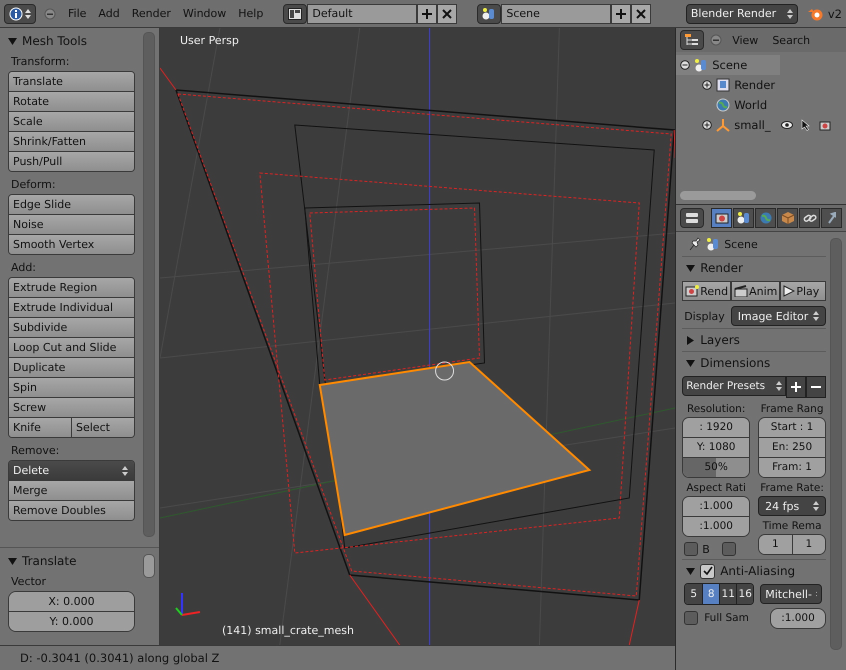 The image size is (846, 670). Describe the element at coordinates (693, 594) in the screenshot. I see `sample-count-button: 5` at that location.